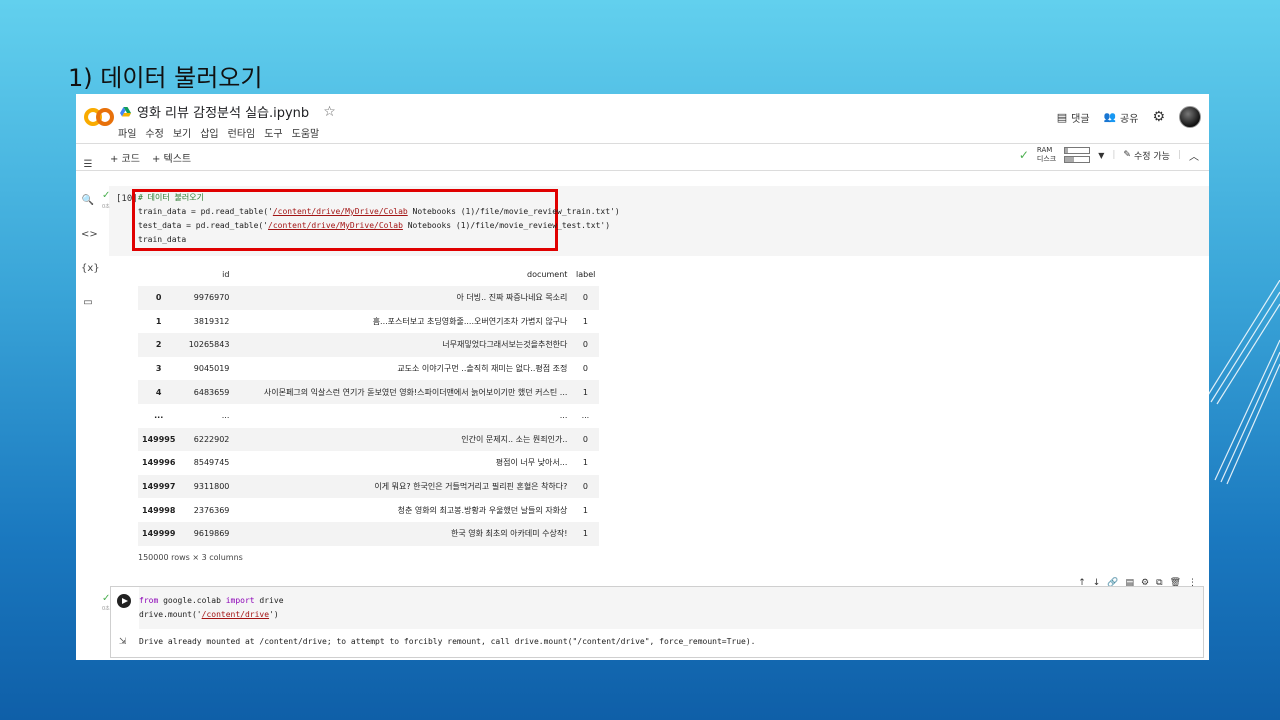 This screenshot has height=720, width=1280. What do you see at coordinates (88, 302) in the screenshot?
I see `folder-icon: ▭` at bounding box center [88, 302].